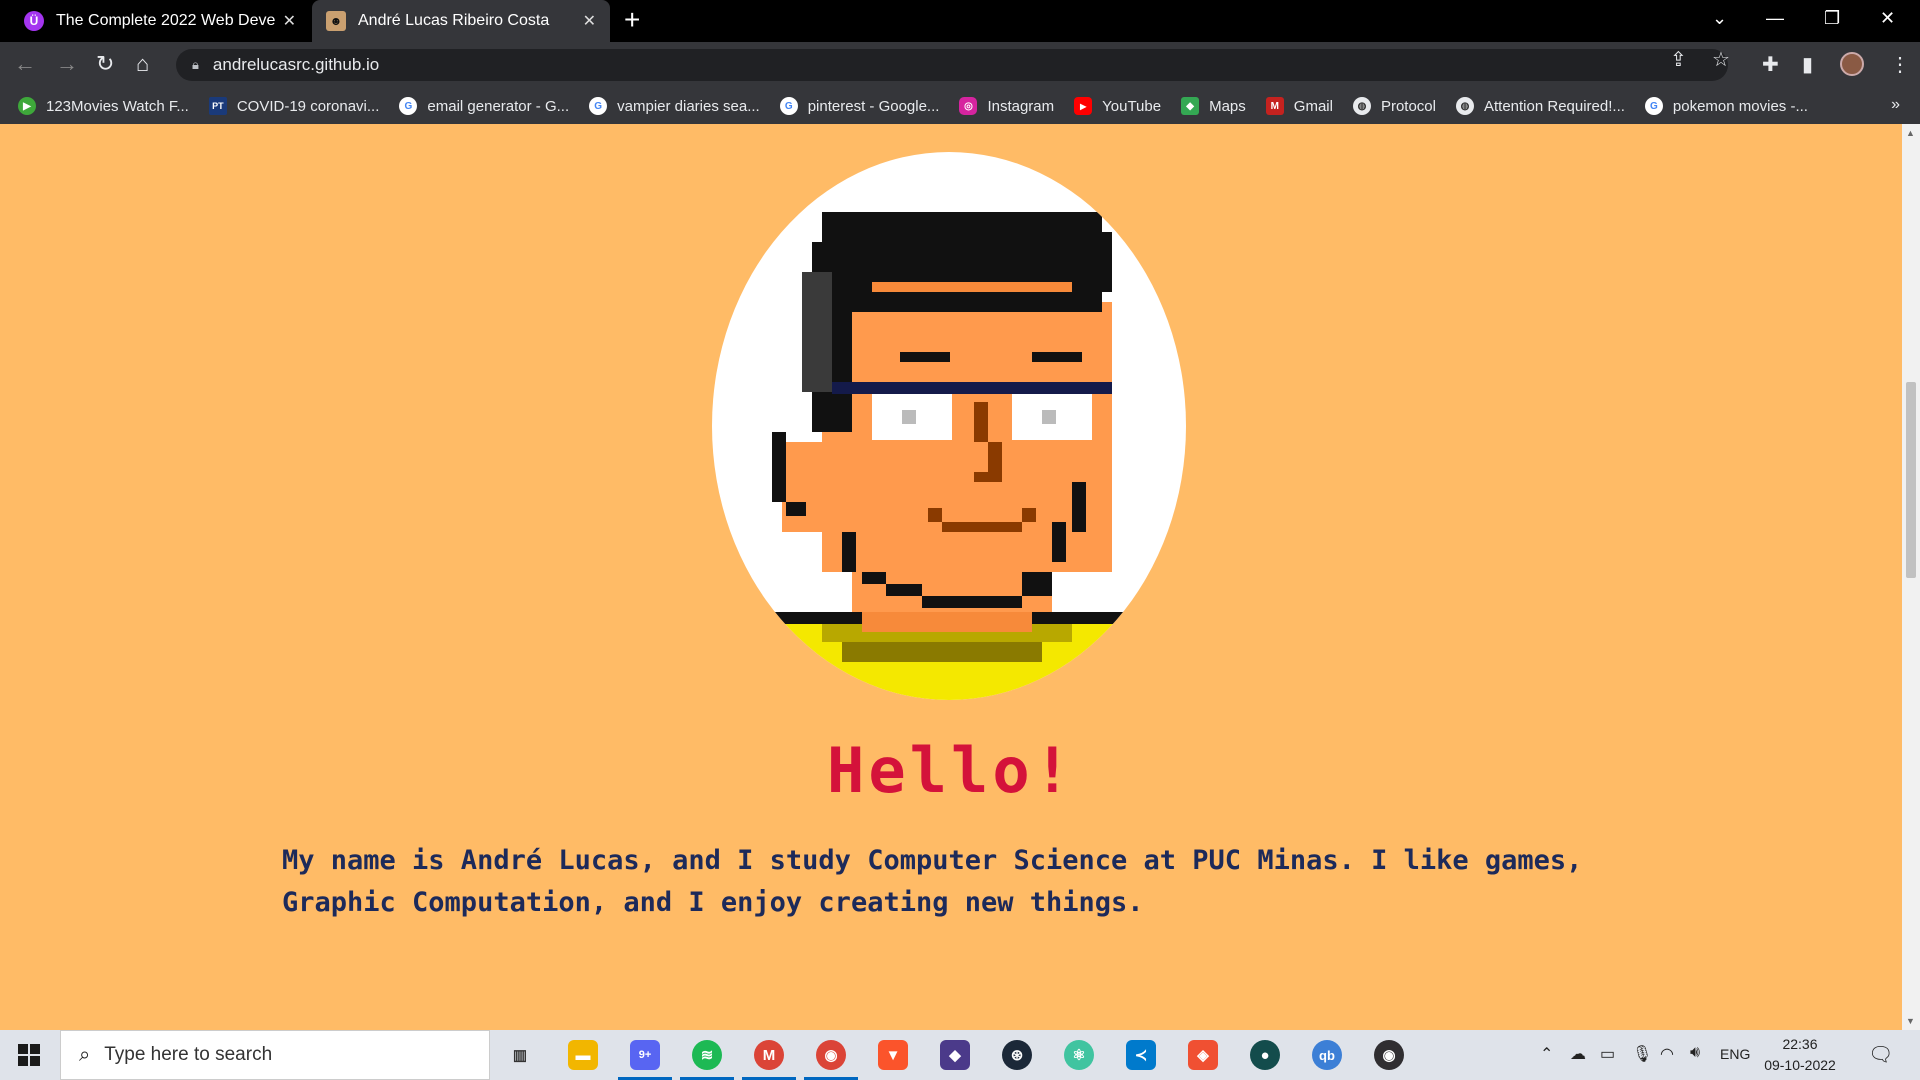 The image size is (1920, 1080). What do you see at coordinates (67, 64) in the screenshot?
I see `forward-icon: →` at bounding box center [67, 64].